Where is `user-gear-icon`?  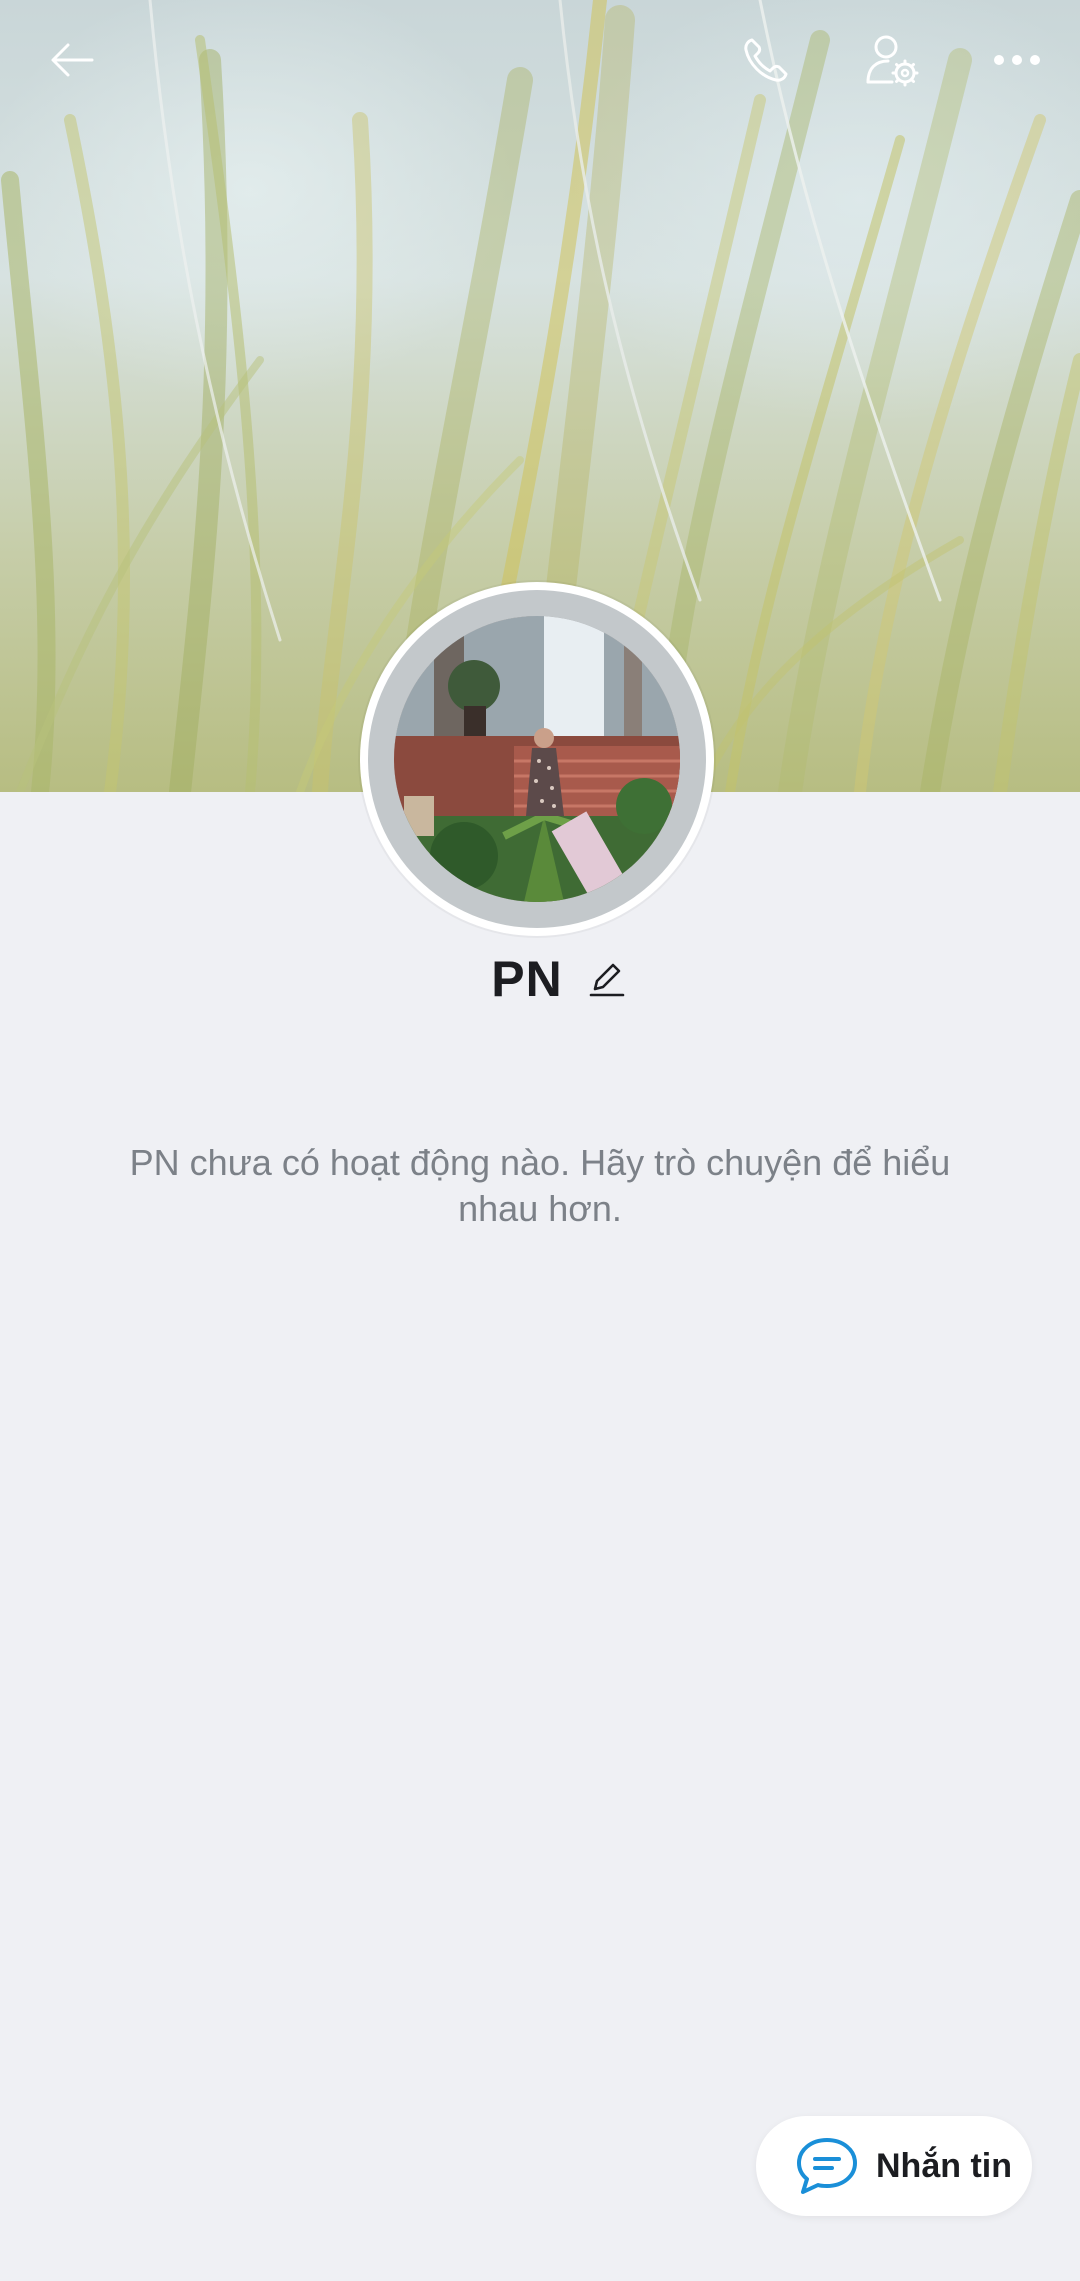
user-gear-icon is located at coordinates (892, 61).